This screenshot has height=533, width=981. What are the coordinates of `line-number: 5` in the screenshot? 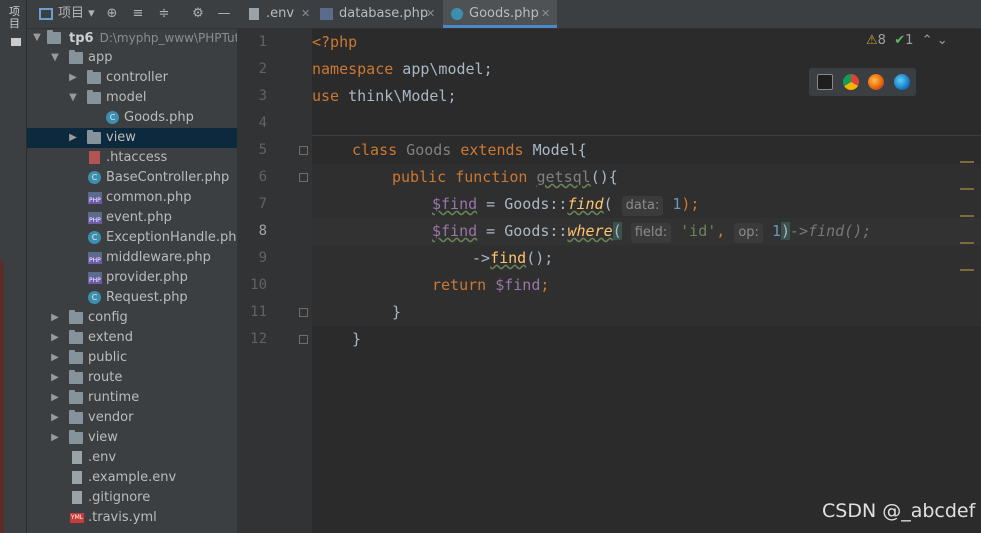 It's located at (262, 150).